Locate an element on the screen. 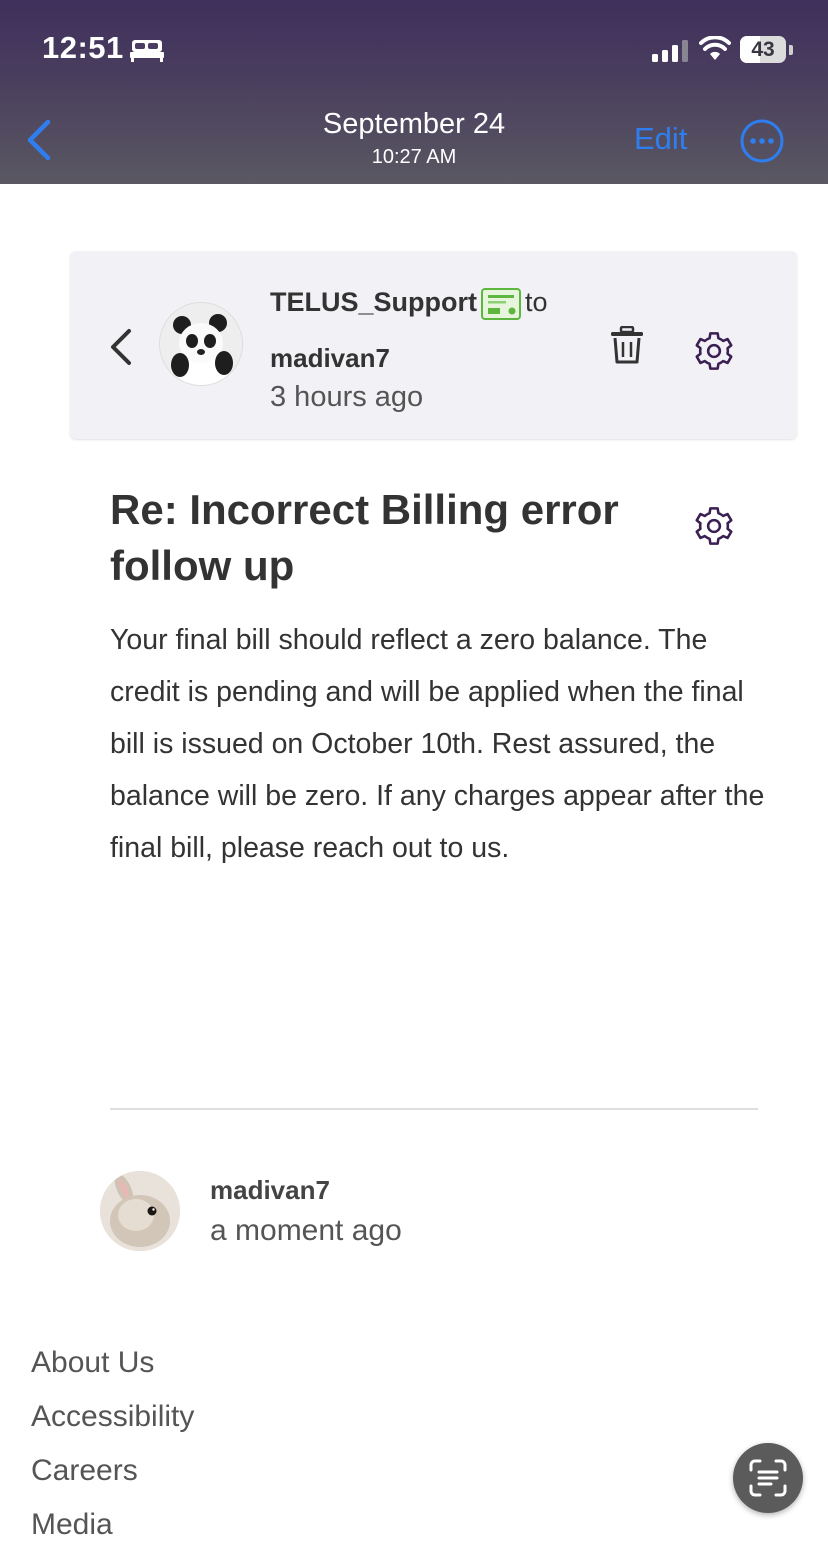 The image size is (828, 1542). battery-indicator: 43 is located at coordinates (763, 49).